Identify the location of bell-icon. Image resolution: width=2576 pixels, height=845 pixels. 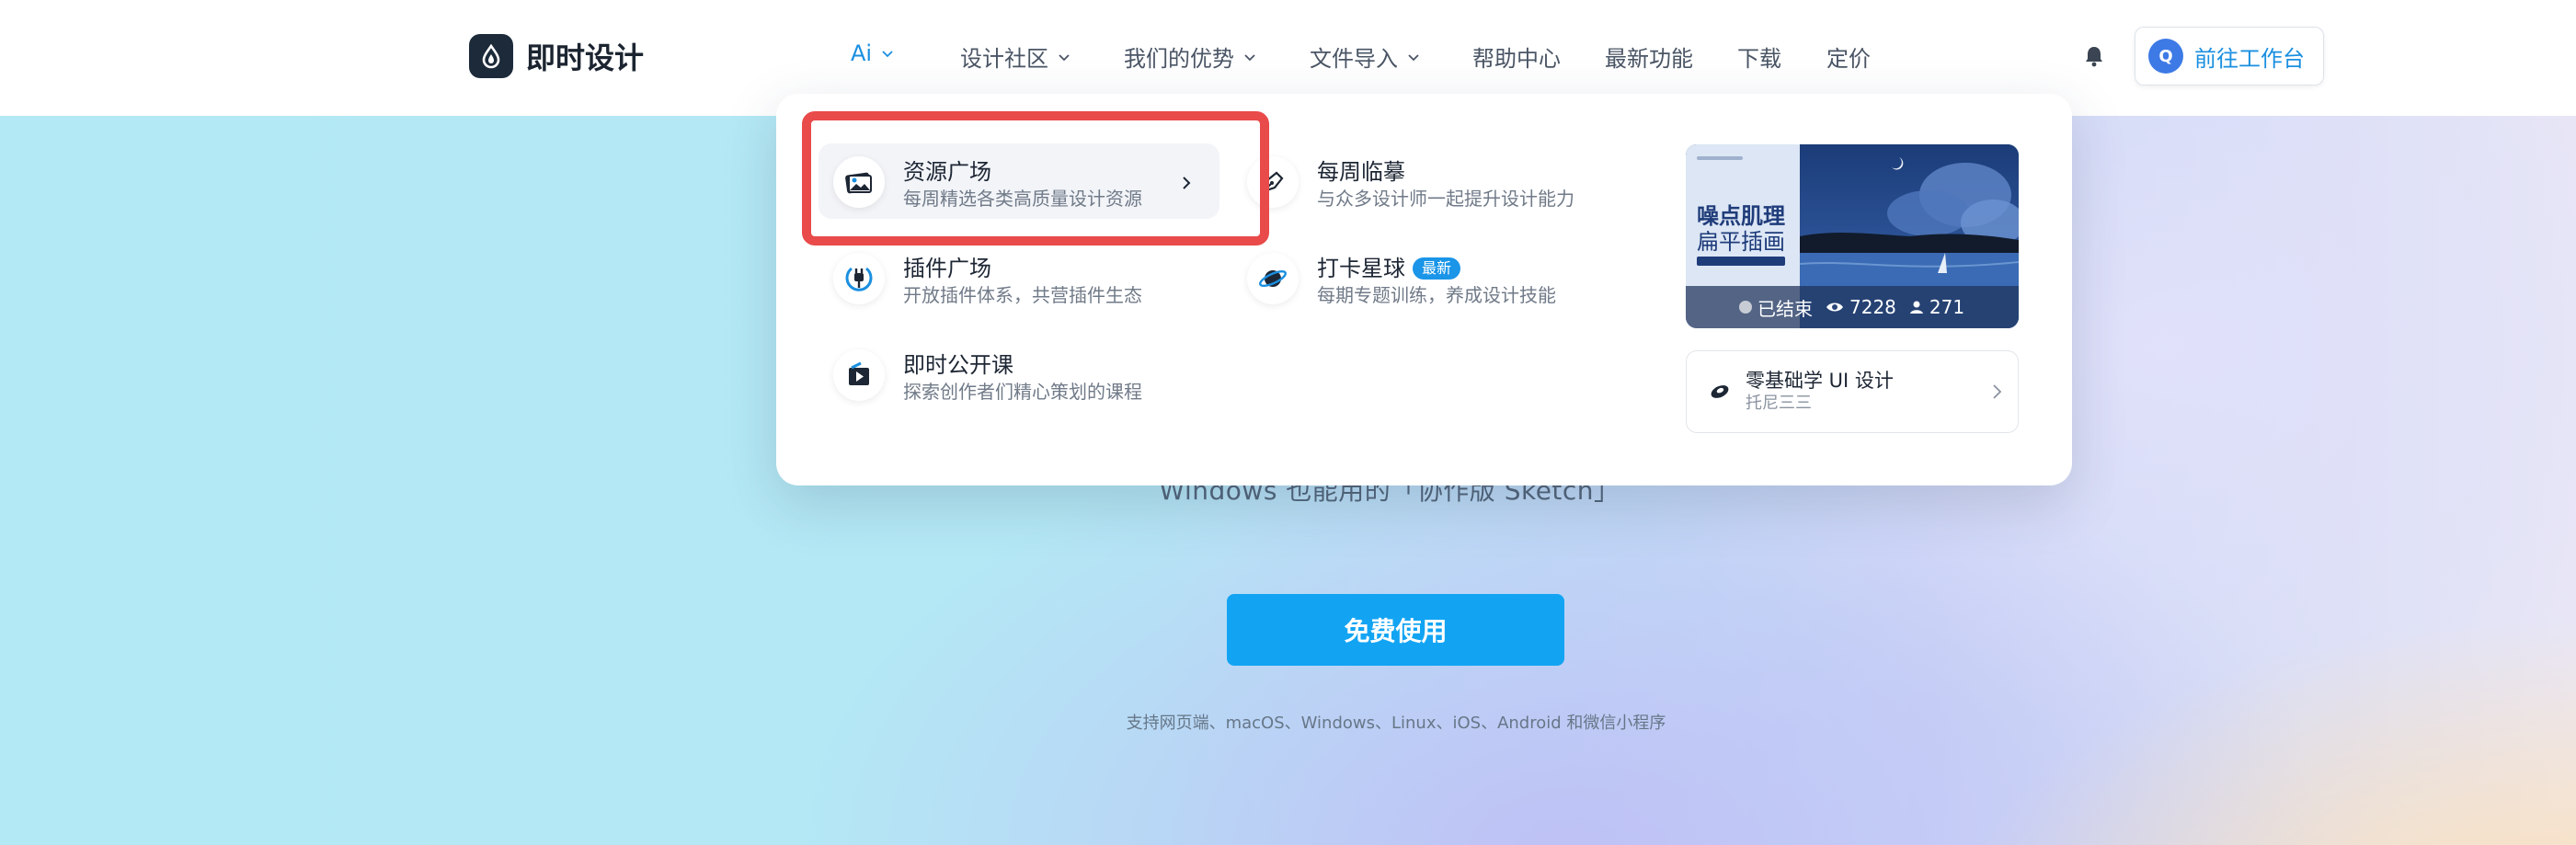
(2094, 56).